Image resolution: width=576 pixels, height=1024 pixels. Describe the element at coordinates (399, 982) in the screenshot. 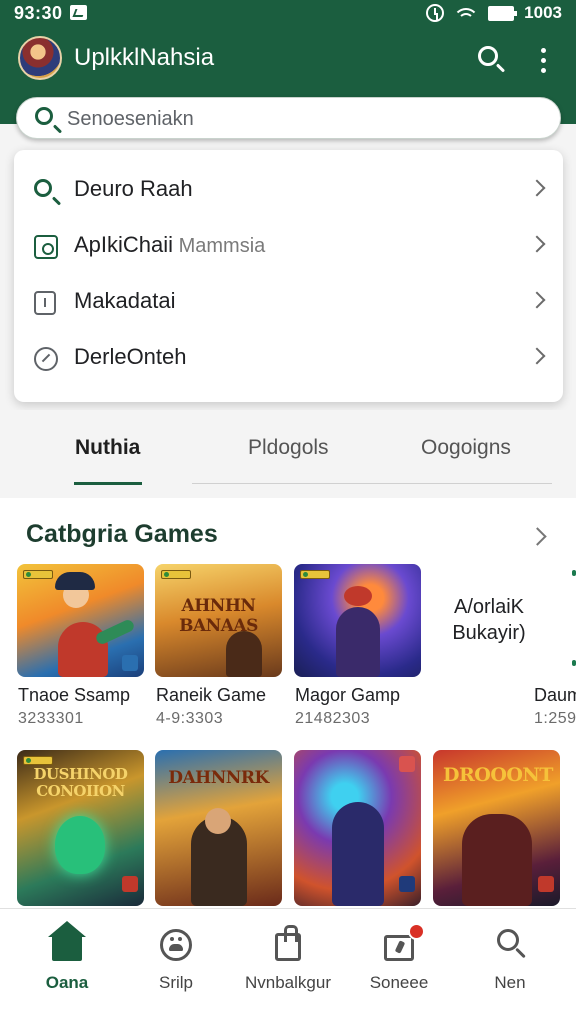

I see `nav-label: Soneee` at that location.